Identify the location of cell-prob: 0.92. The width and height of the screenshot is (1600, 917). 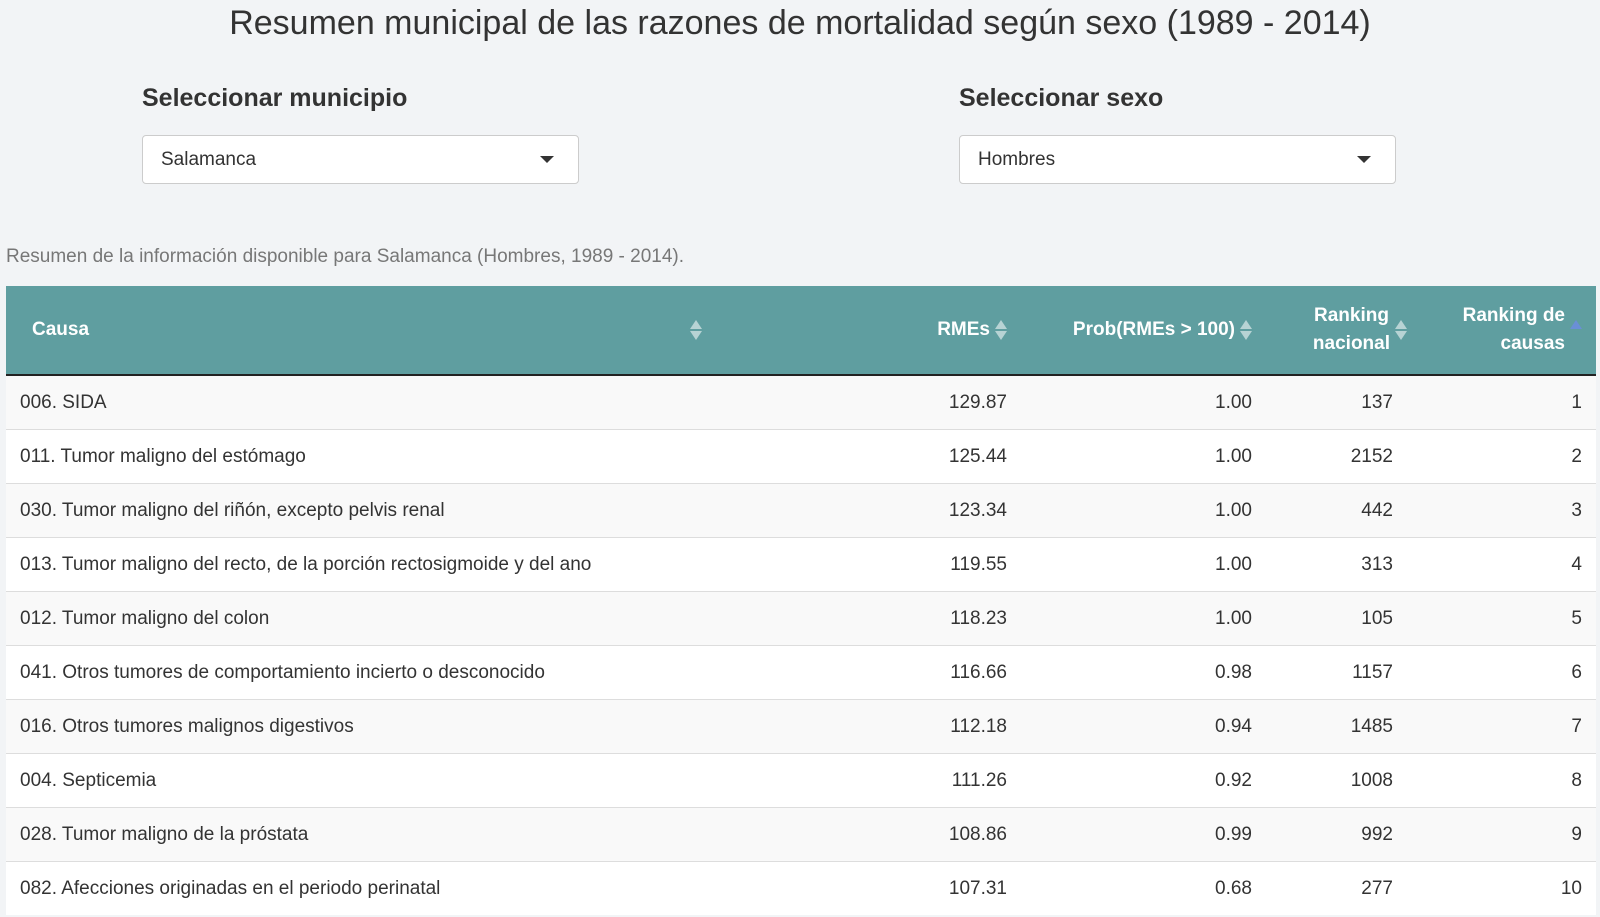
(1143, 780).